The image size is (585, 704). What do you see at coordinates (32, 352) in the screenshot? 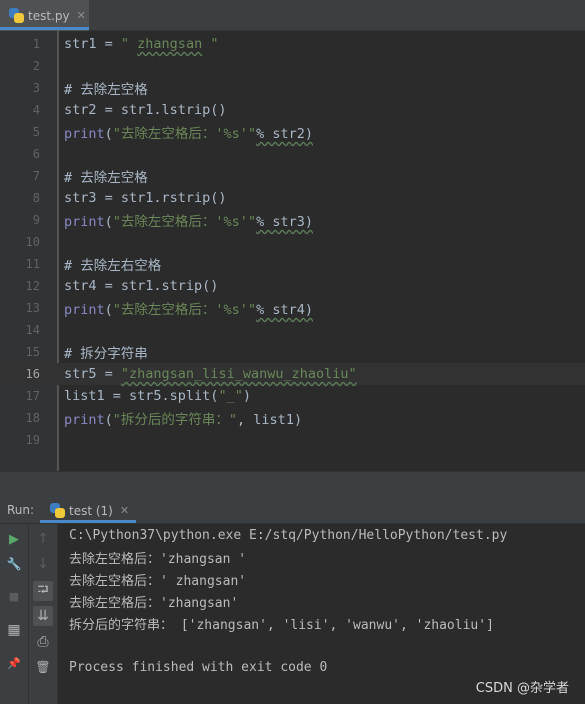
I see `line-number: 15` at bounding box center [32, 352].